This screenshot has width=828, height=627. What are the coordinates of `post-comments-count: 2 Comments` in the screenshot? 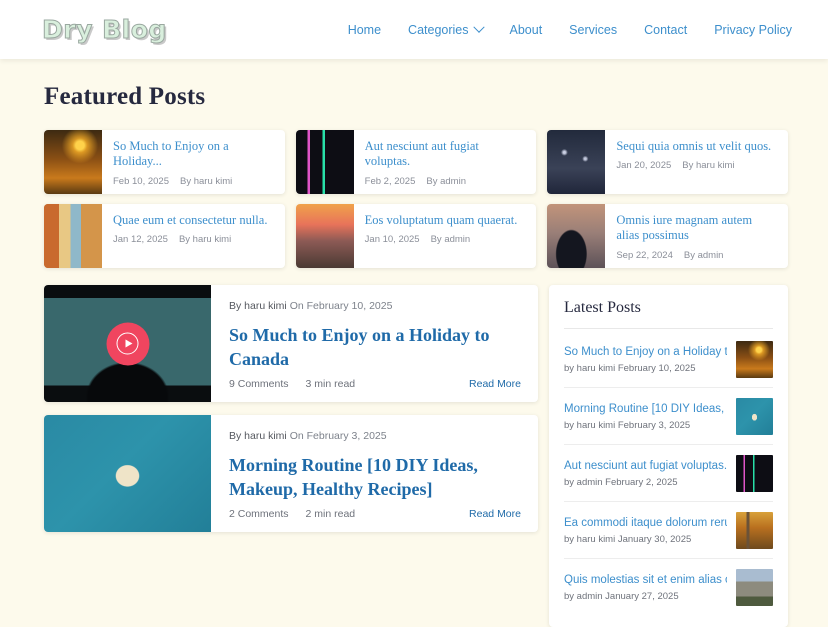 It's located at (259, 514).